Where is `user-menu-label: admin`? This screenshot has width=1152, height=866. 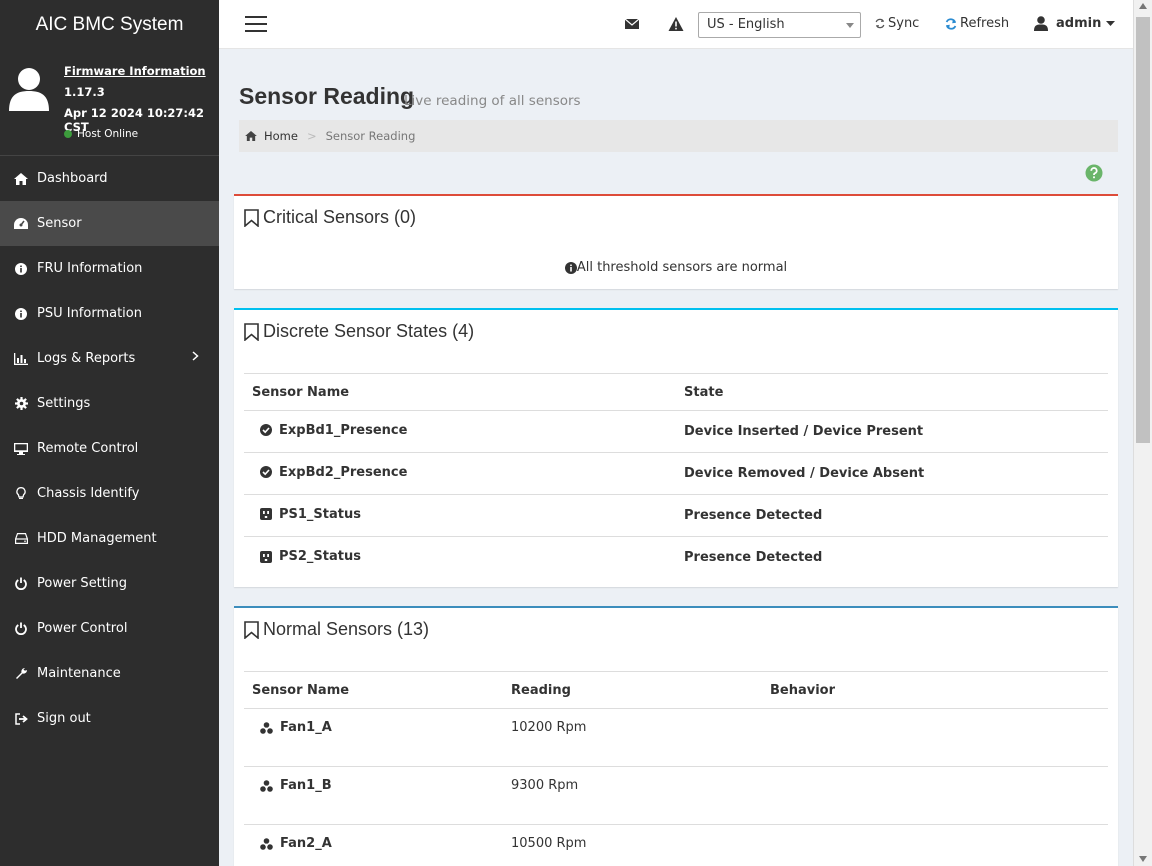
user-menu-label: admin is located at coordinates (1079, 23).